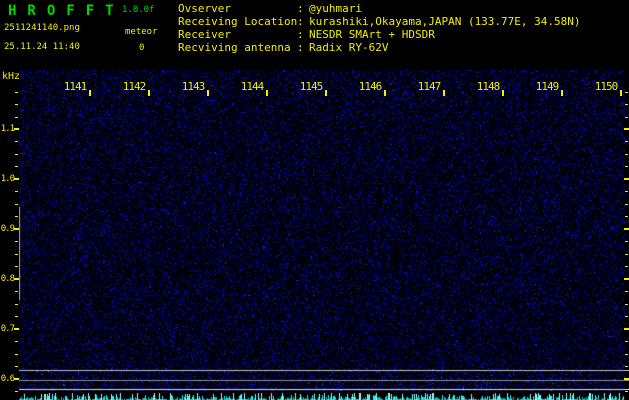 This screenshot has height=400, width=629. I want to click on info-value: @yuhmari, so click(335, 8).